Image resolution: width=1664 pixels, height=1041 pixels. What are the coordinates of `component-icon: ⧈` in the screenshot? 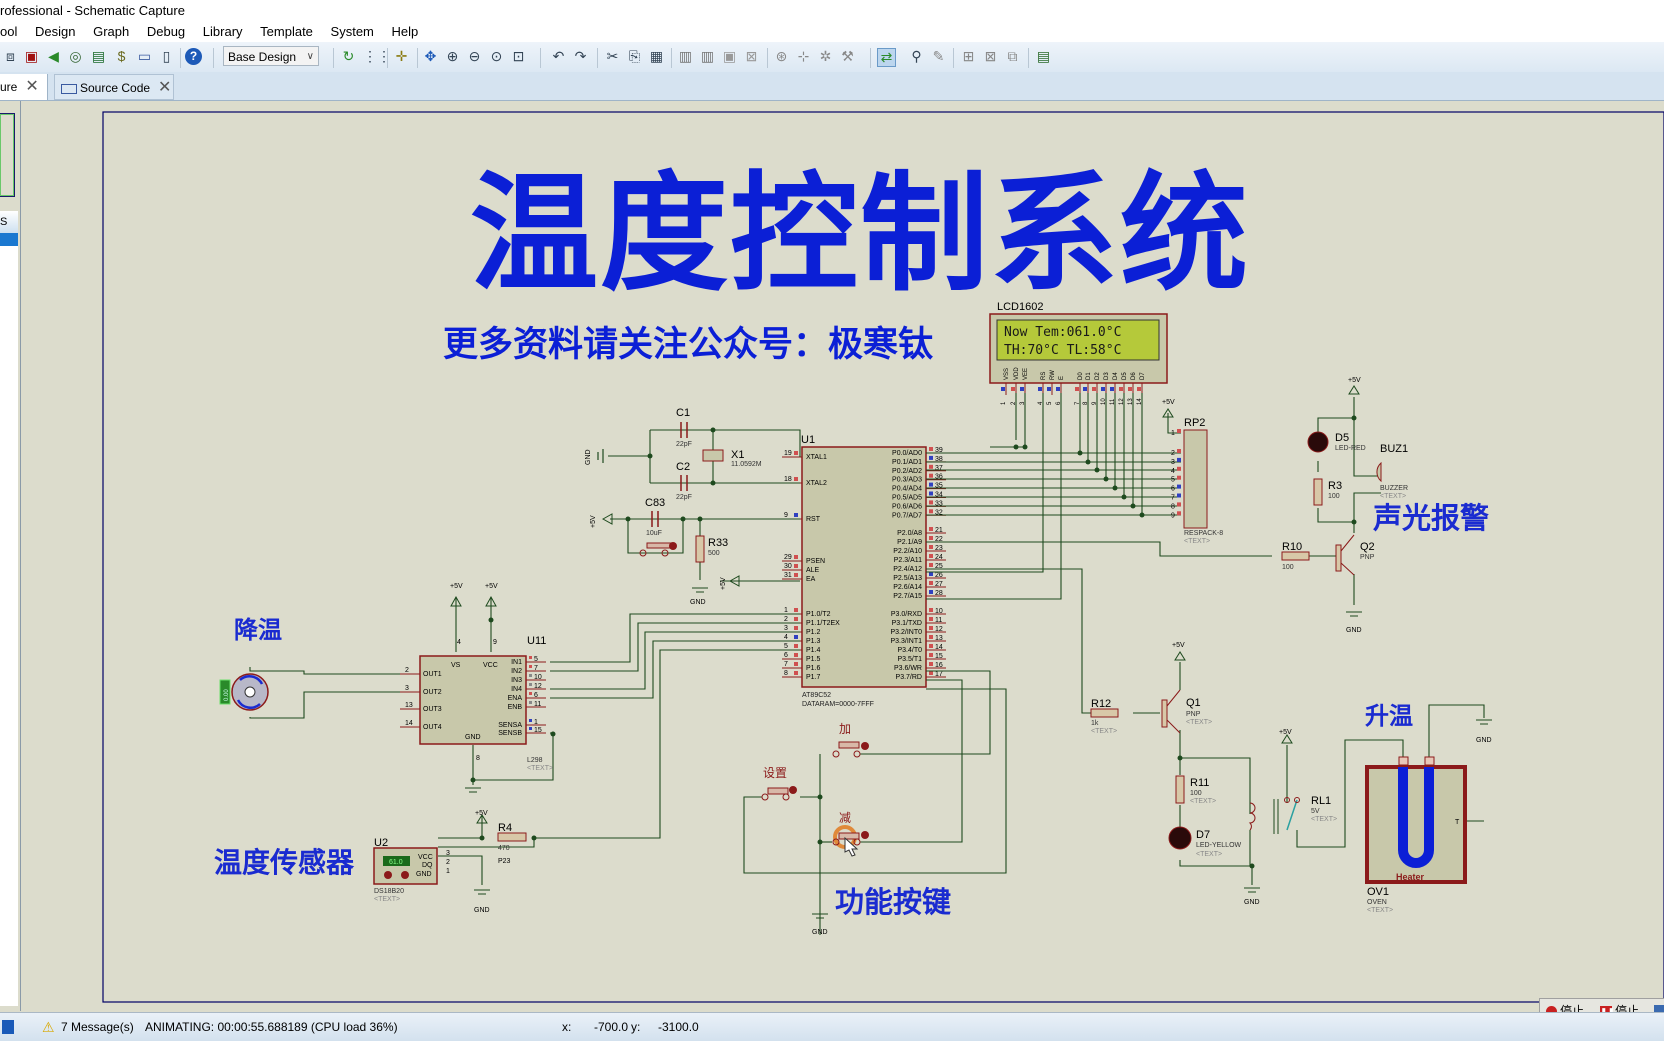 It's located at (10, 56).